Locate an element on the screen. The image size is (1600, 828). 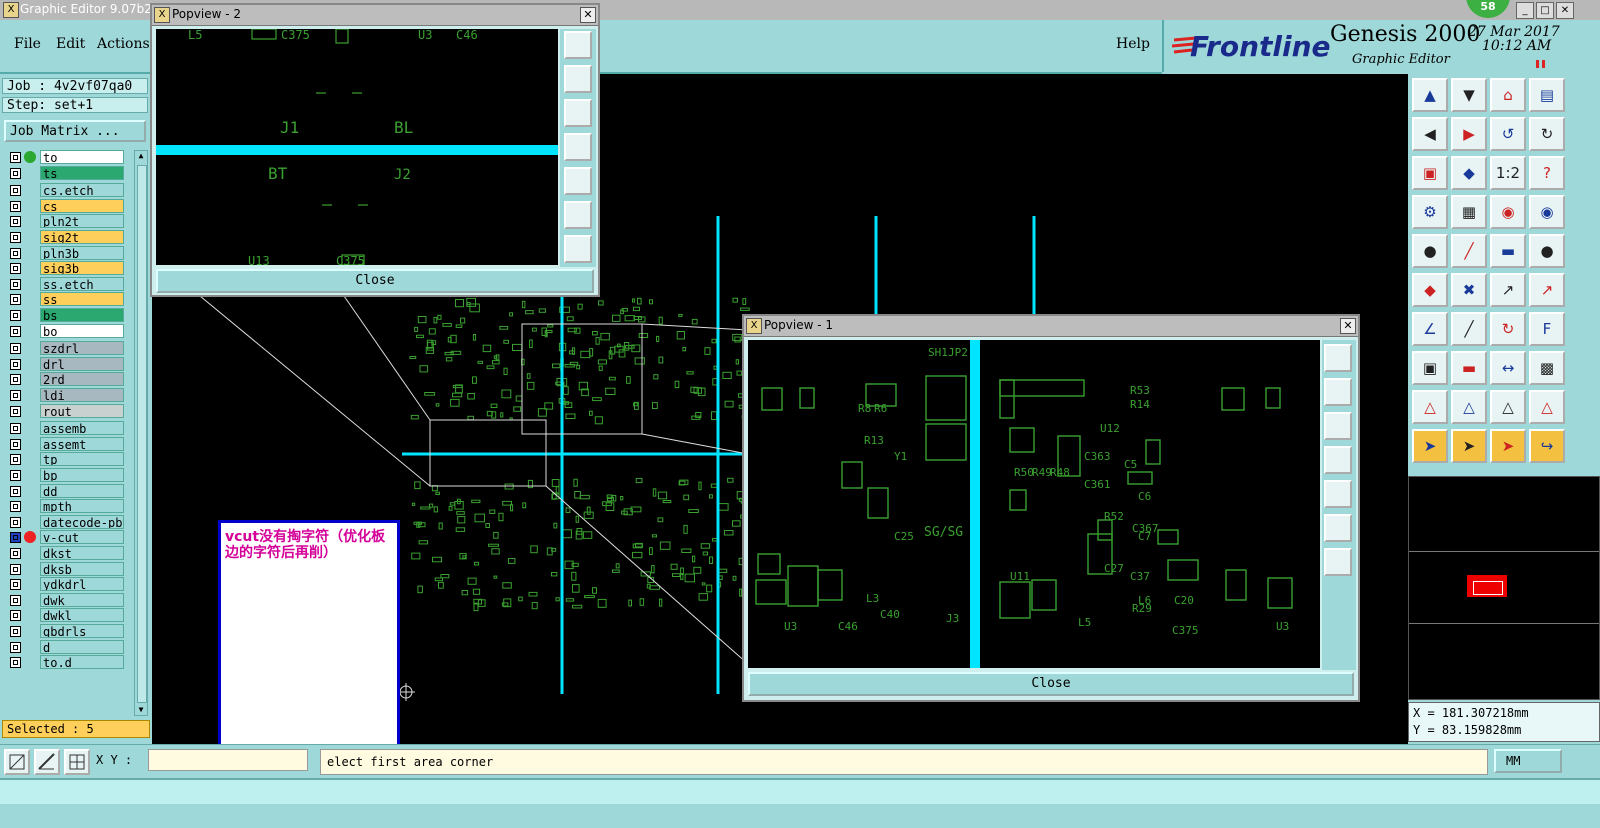
popview-zoom-in-button is located at coordinates (578, 215).